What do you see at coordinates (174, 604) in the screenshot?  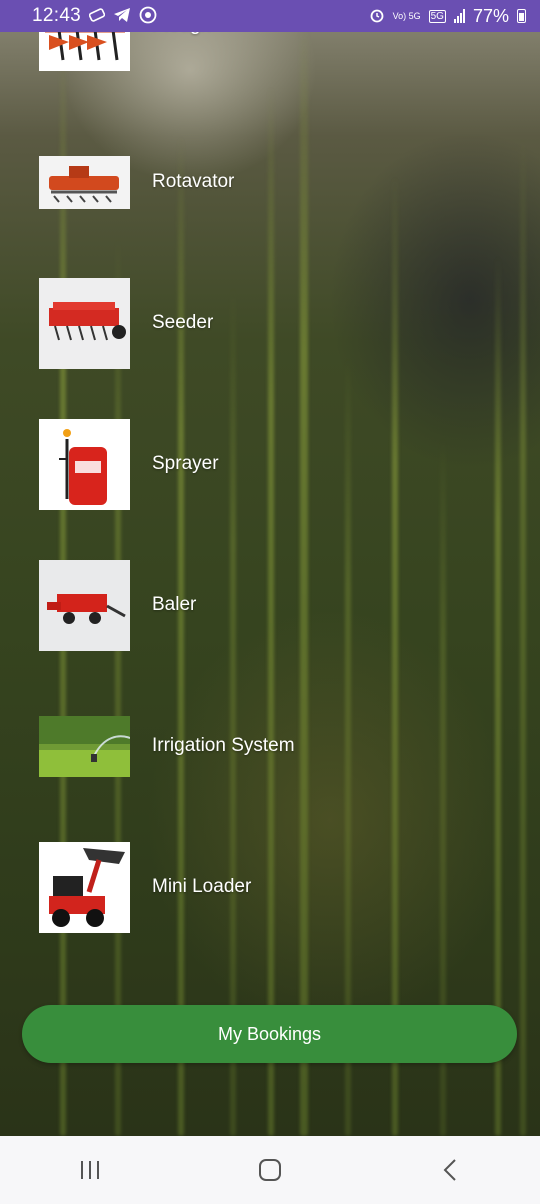 I see `equipment-label: Baler` at bounding box center [174, 604].